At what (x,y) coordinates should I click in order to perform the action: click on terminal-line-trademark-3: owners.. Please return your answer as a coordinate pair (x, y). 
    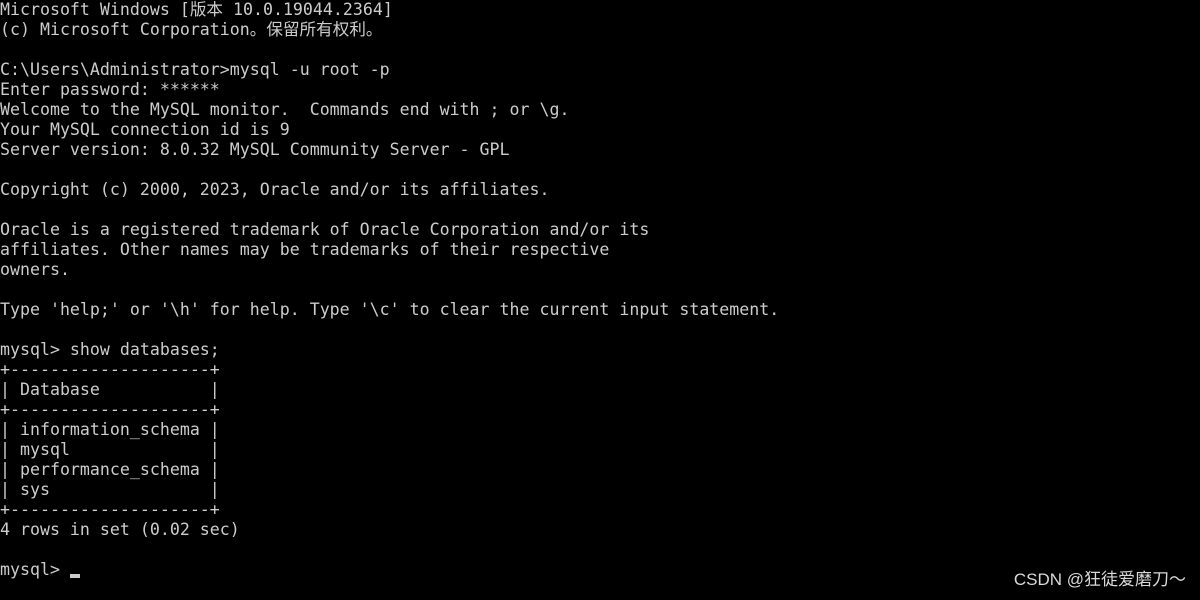
    Looking at the image, I should click on (35, 269).